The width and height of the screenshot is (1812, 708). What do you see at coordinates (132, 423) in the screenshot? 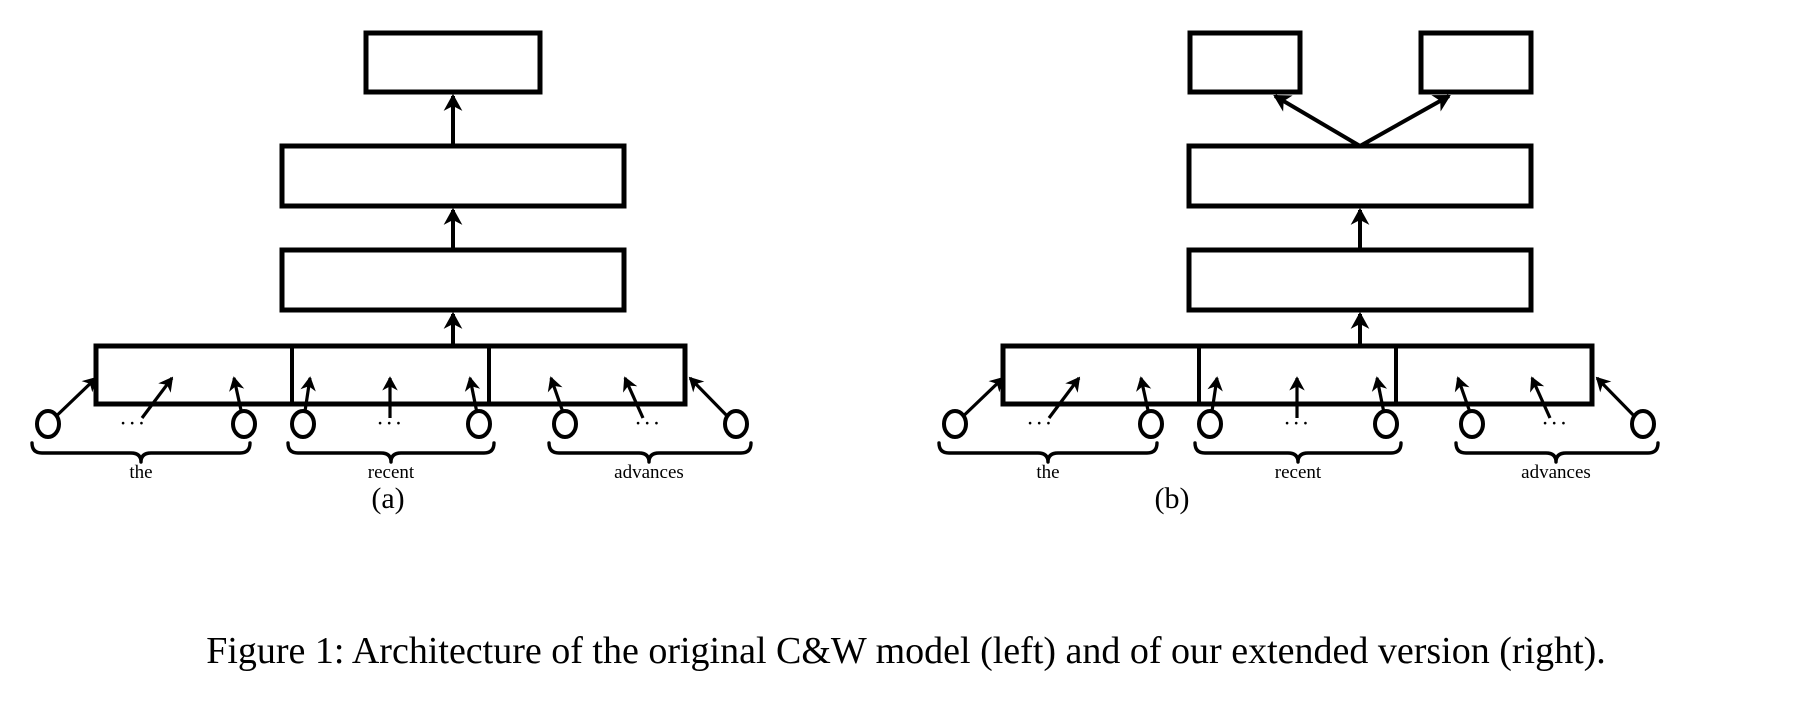
I see `a-the-ellipsis: ···` at bounding box center [132, 423].